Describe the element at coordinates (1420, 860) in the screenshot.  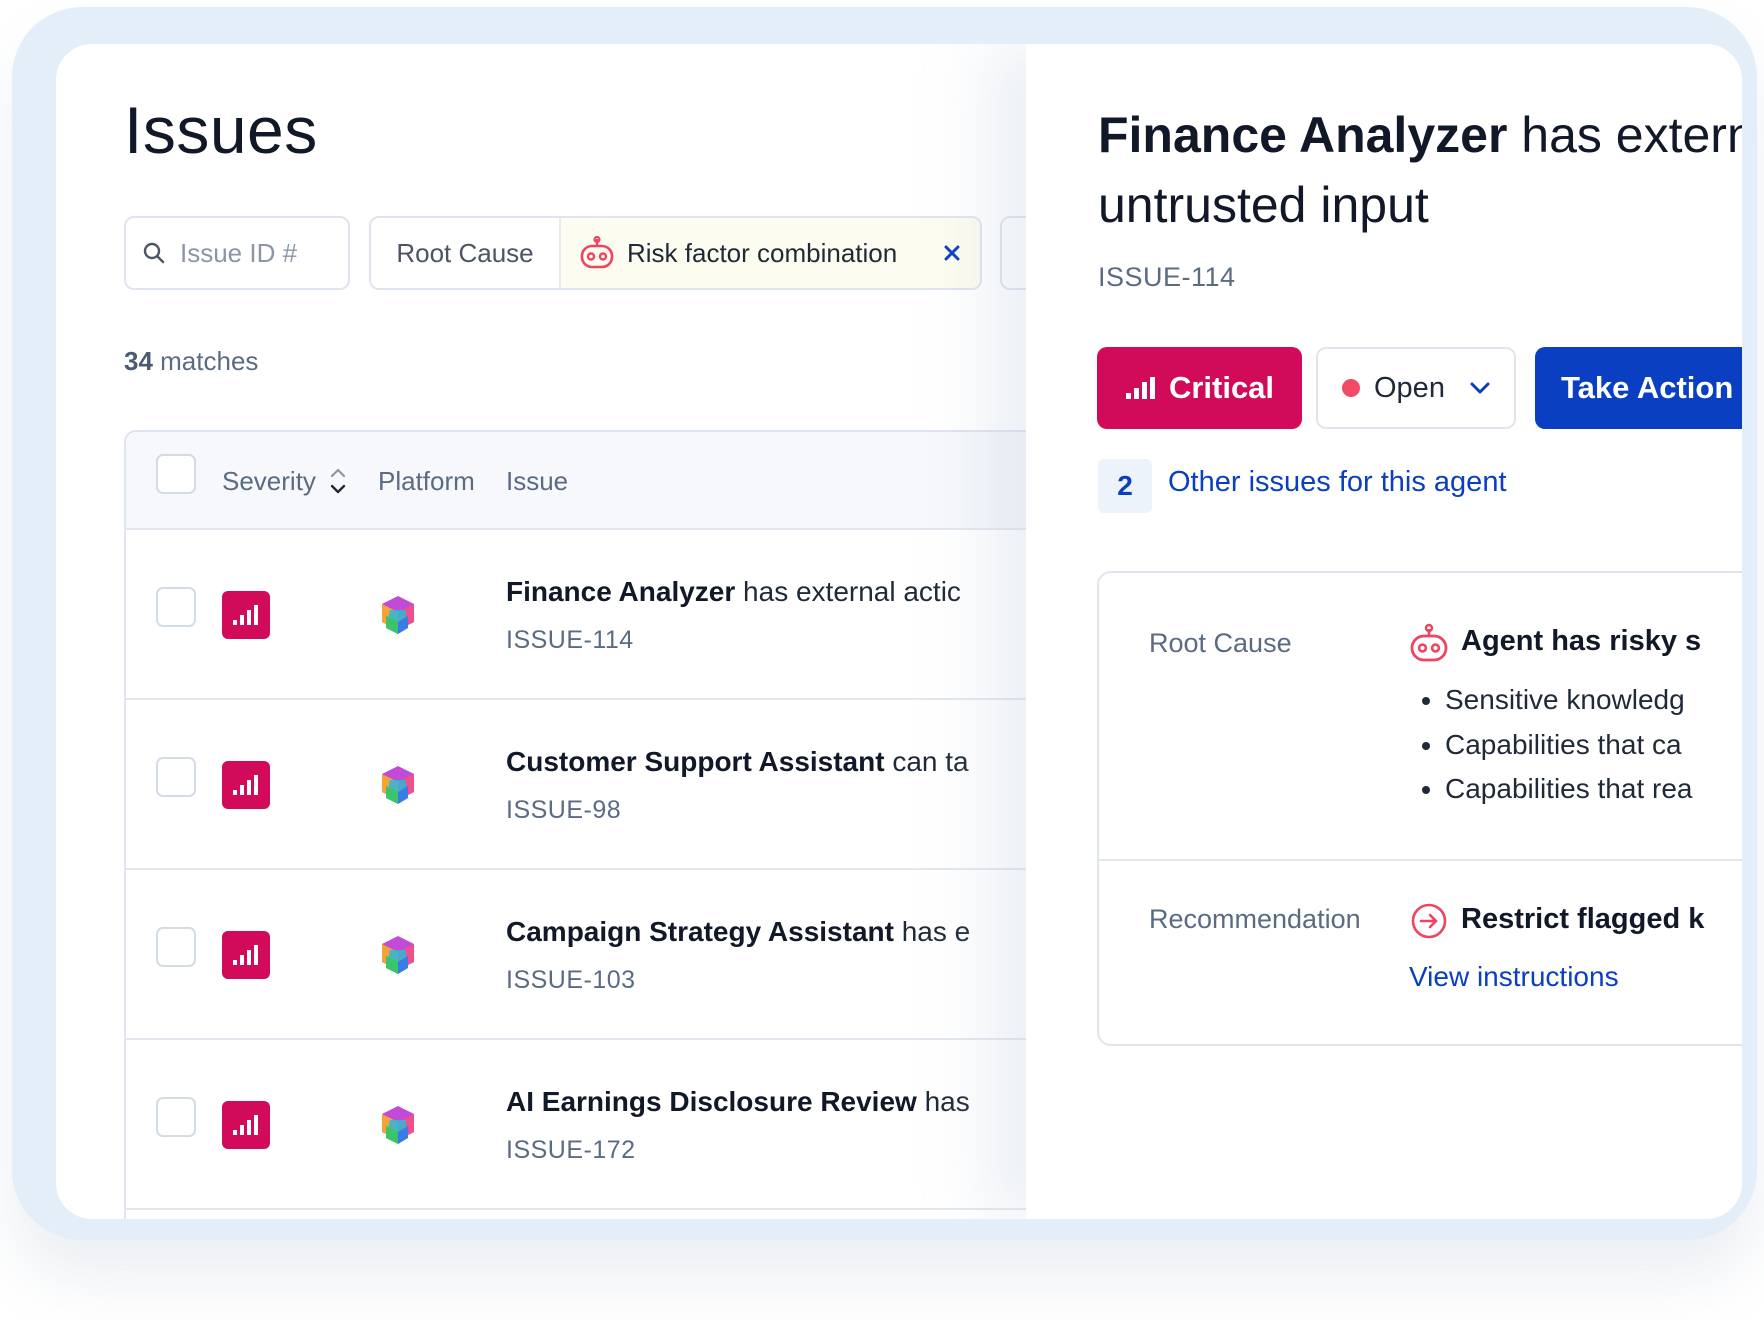
I see `card-divider` at that location.